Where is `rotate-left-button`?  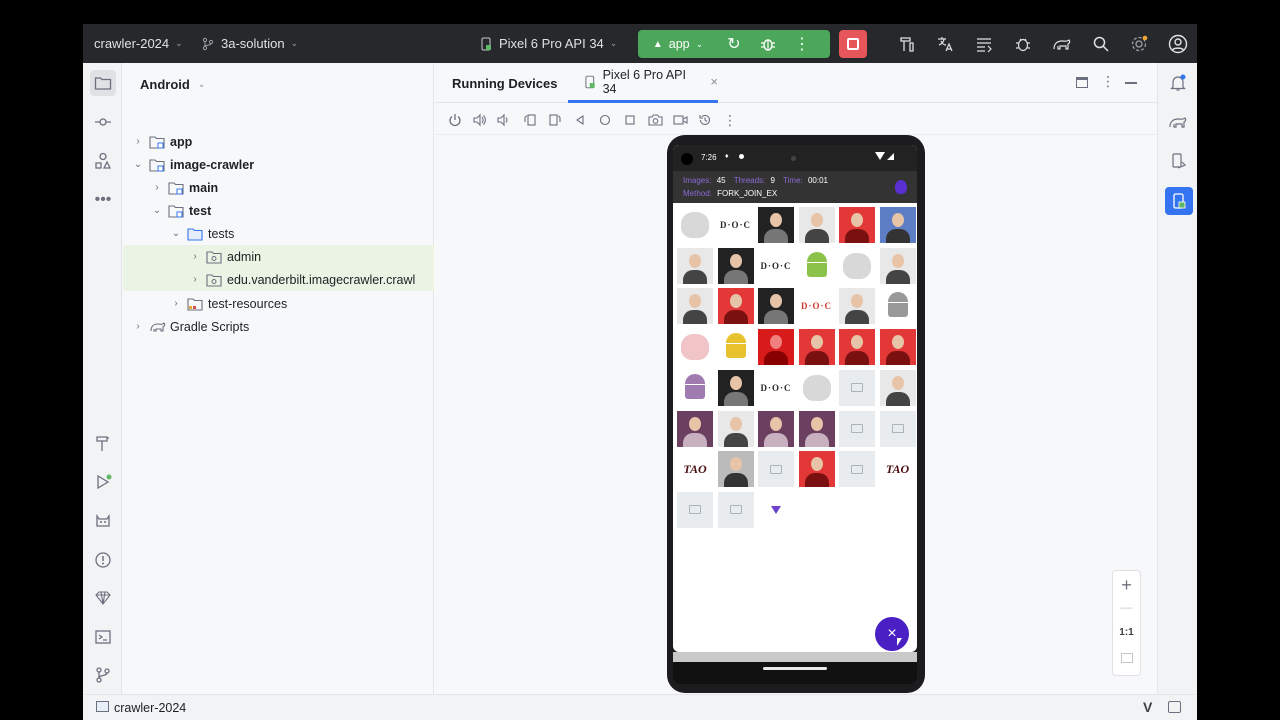
rotate-left-button is located at coordinates (530, 120).